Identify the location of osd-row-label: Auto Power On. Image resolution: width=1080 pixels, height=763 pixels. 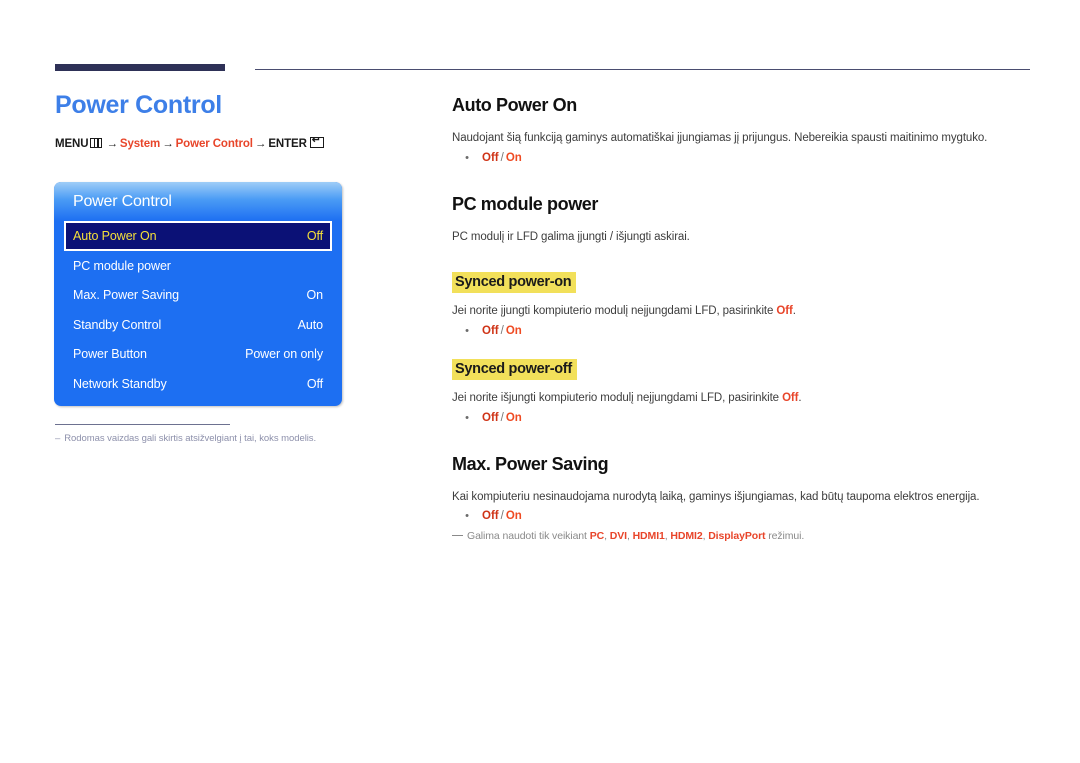
(115, 236).